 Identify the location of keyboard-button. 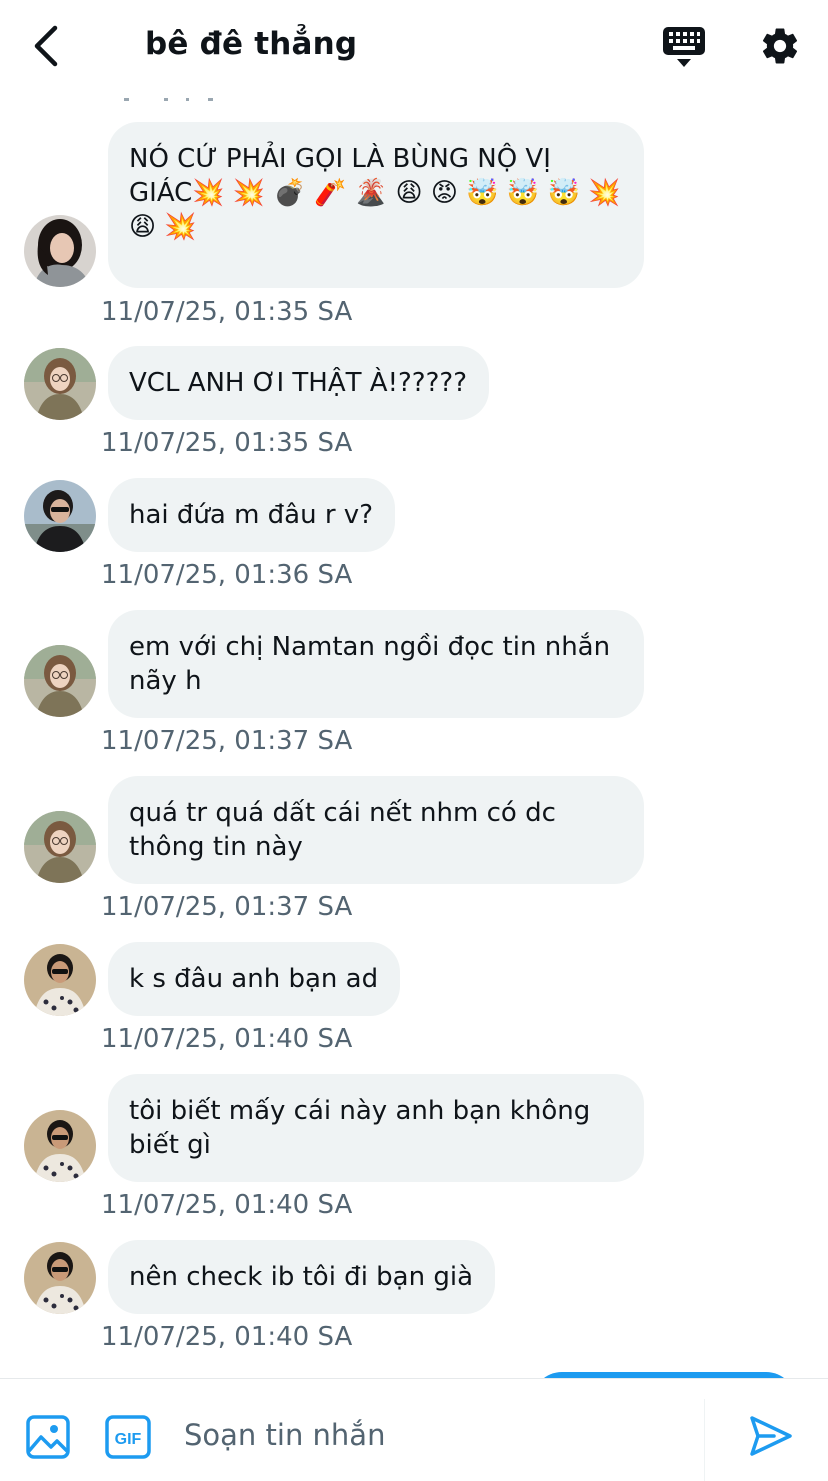
(684, 48).